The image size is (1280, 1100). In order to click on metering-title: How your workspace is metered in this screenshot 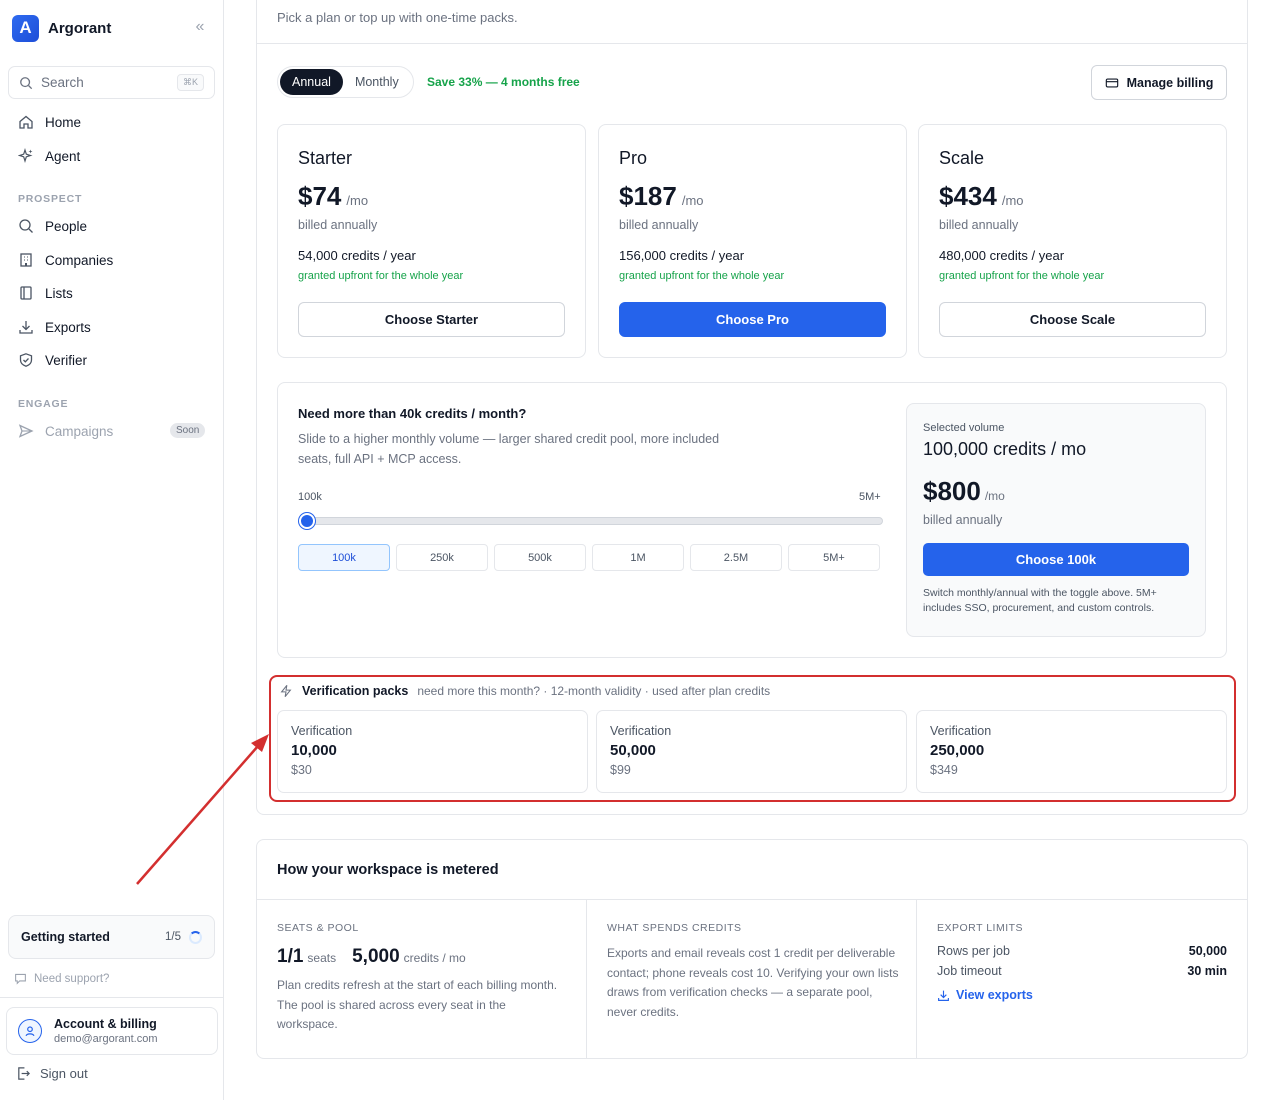, I will do `click(388, 870)`.